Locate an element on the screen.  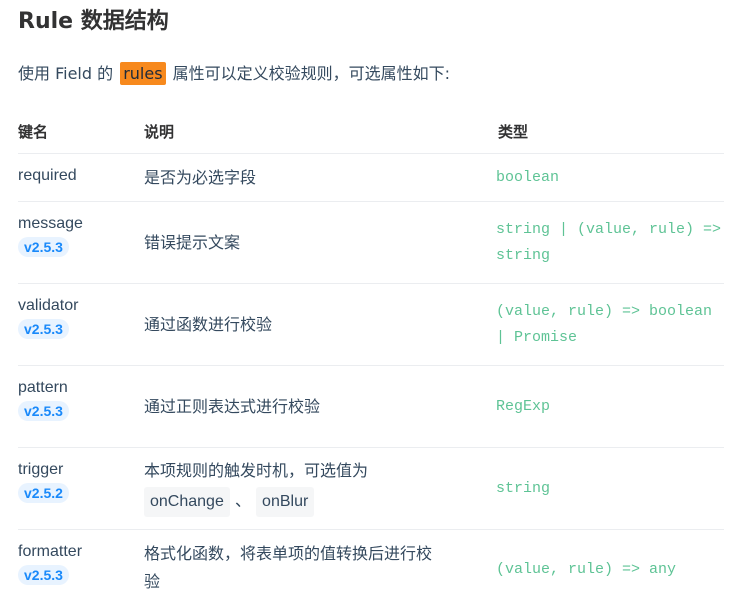
version-badge: v2.5.2 is located at coordinates (43, 493).